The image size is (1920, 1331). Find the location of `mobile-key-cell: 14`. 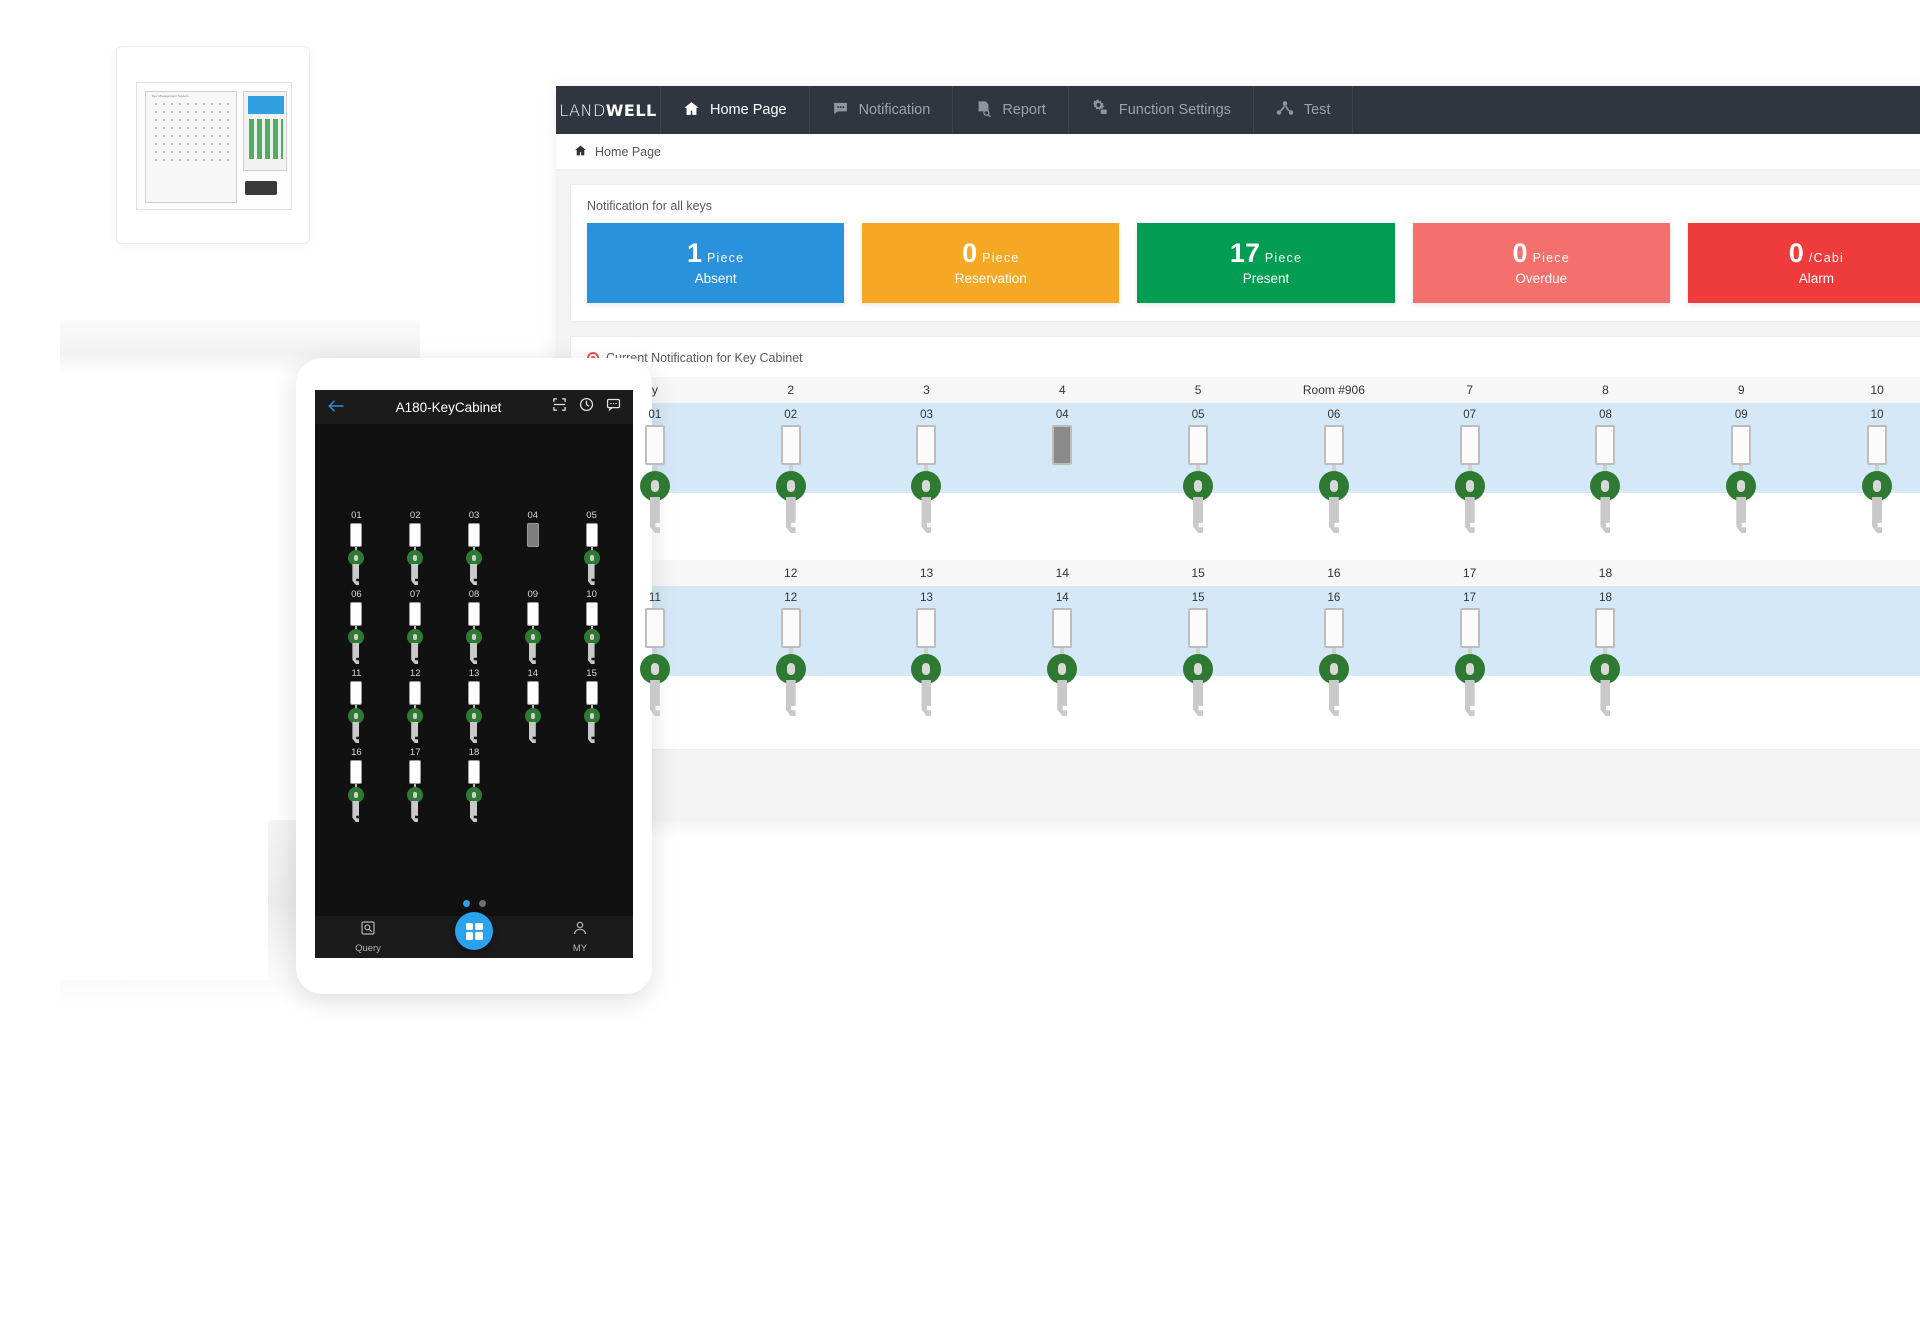

mobile-key-cell: 14 is located at coordinates (532, 705).